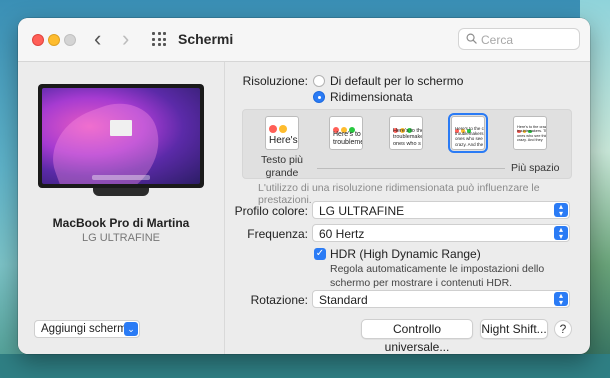  Describe the element at coordinates (54, 40) in the screenshot. I see `minimize-button` at that location.